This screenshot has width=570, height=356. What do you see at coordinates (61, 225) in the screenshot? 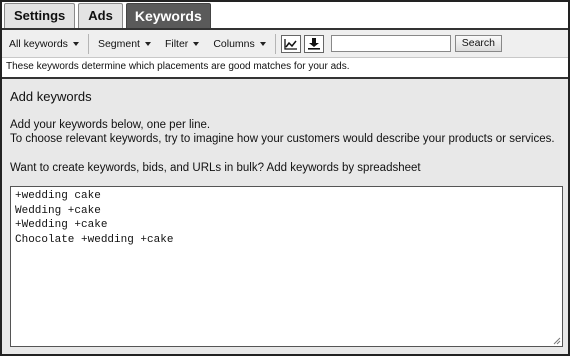
I see `keyword-line: +Wedding +cake` at bounding box center [61, 225].